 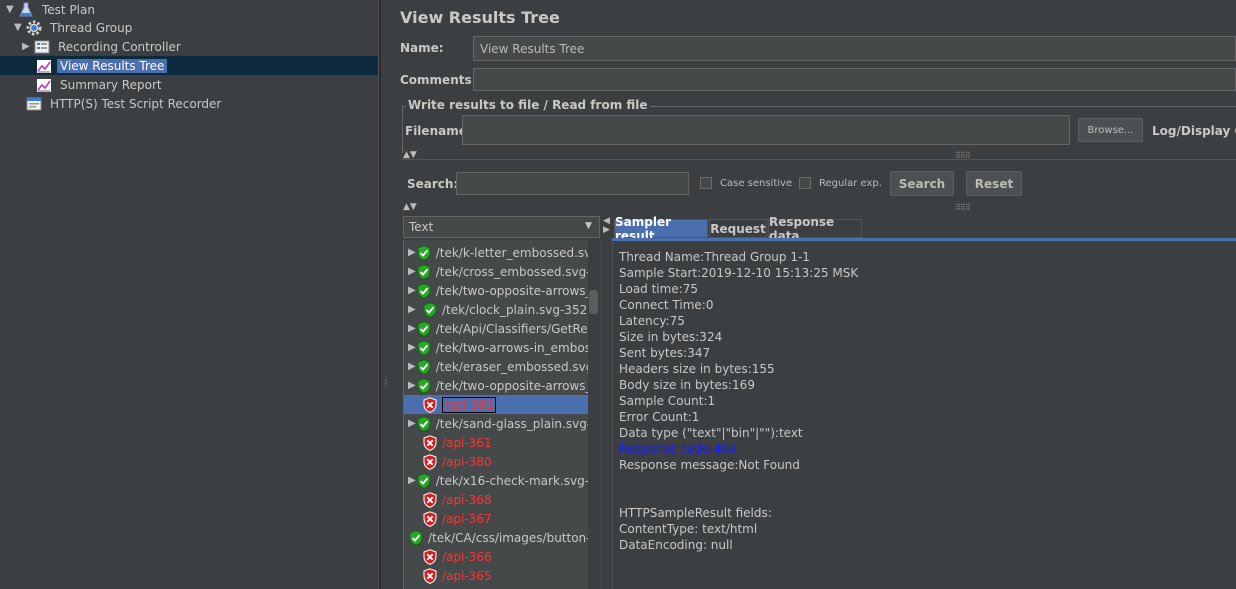 I want to click on sample-label: /tek/k-letter_embossed.svg, so click(x=512, y=252).